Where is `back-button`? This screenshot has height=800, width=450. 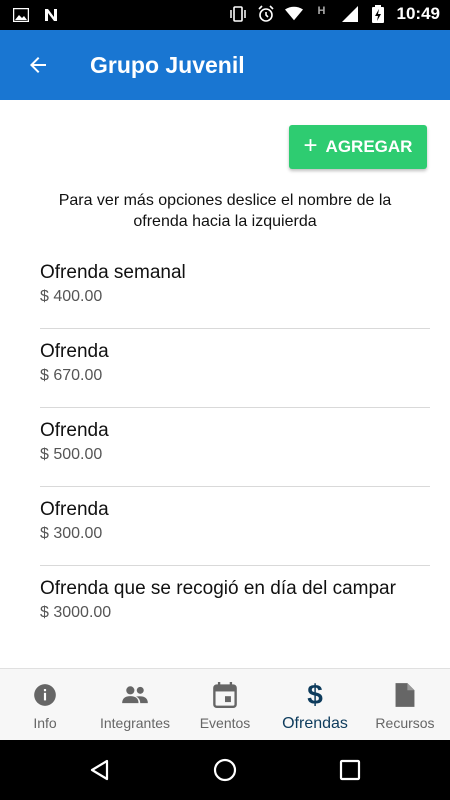
back-button is located at coordinates (38, 65).